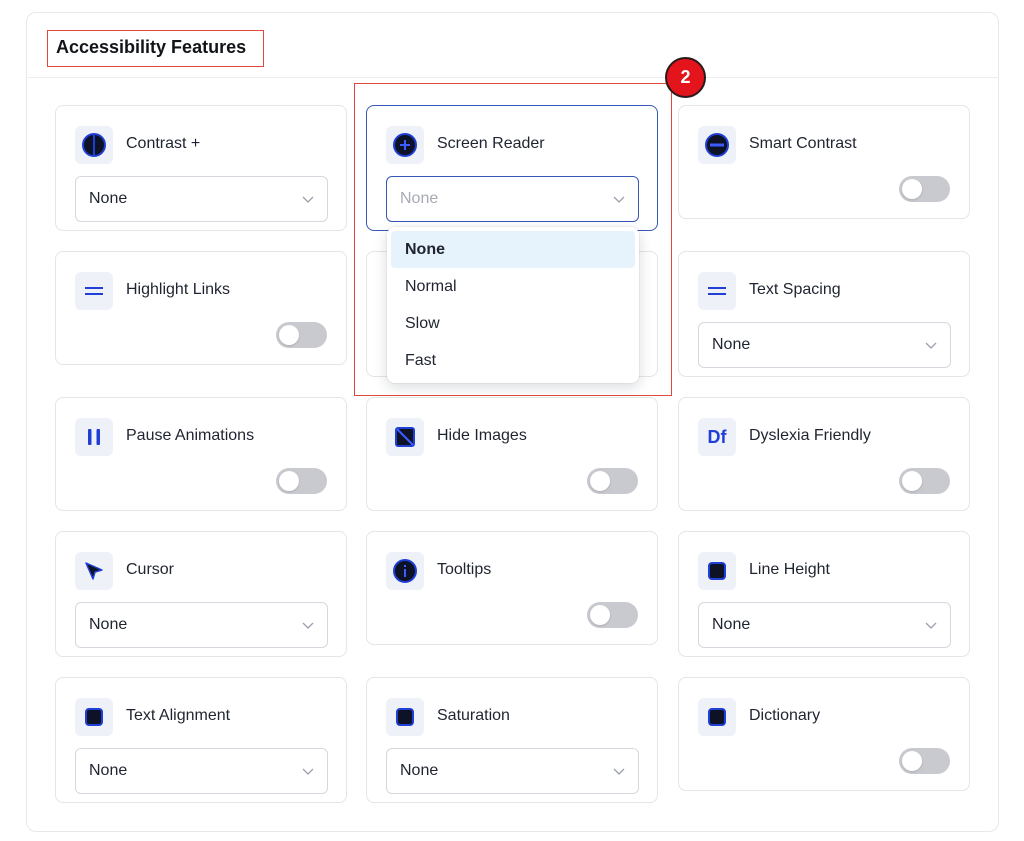 The height and width of the screenshot is (841, 1024). I want to click on highlight-links-toggle, so click(301, 335).